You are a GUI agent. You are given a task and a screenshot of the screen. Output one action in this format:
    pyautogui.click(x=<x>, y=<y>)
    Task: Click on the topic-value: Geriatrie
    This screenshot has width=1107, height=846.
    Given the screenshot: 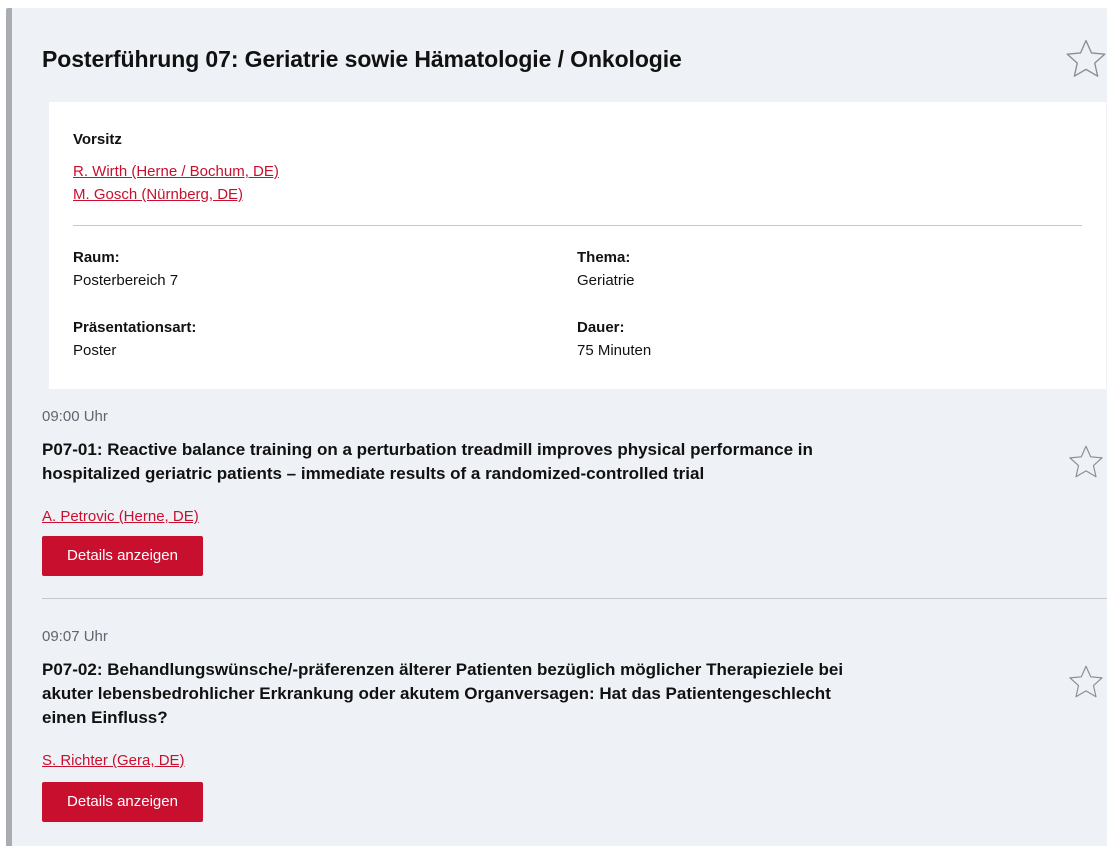 What is the action you would take?
    pyautogui.click(x=606, y=280)
    